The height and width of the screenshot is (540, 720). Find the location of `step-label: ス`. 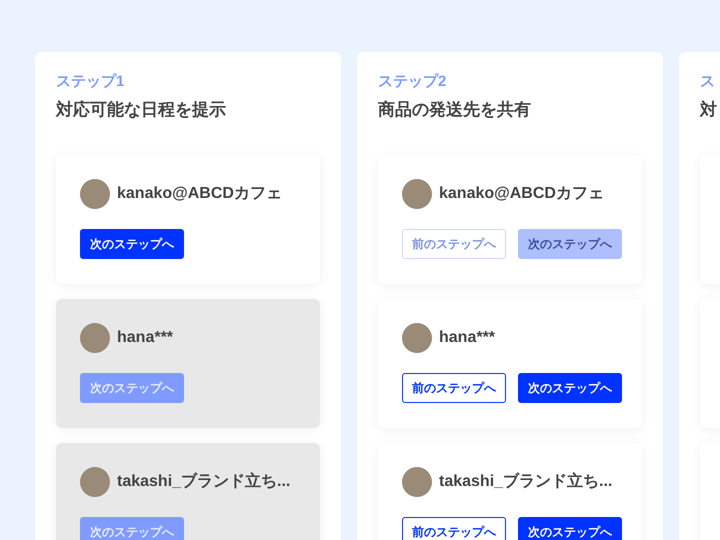

step-label: ス is located at coordinates (708, 82).